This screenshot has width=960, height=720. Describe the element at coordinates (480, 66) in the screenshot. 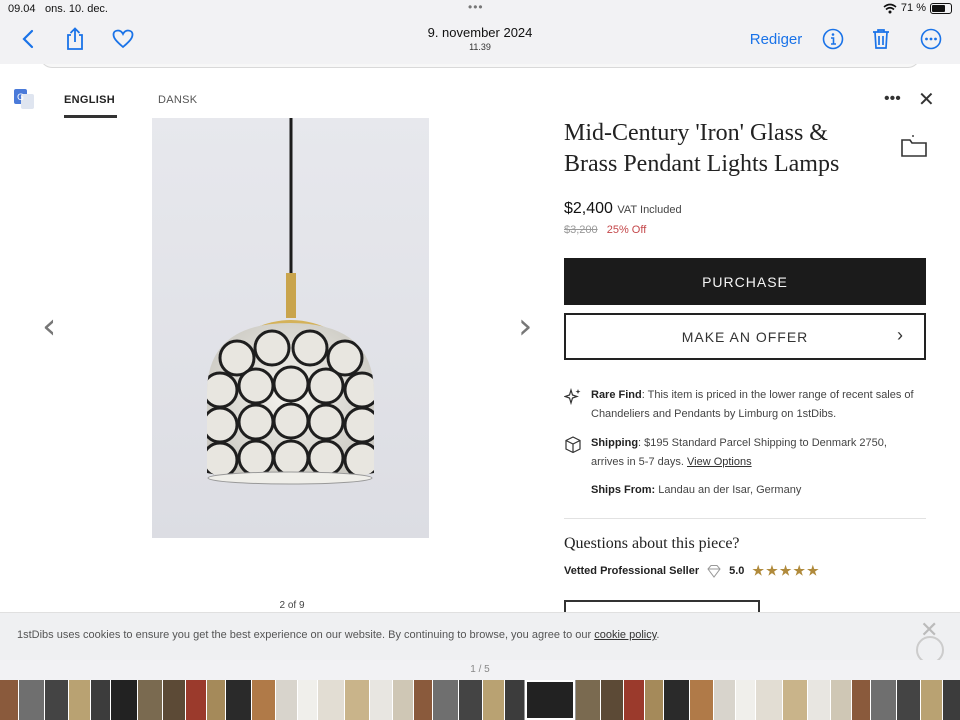

I see `browser-edge` at that location.